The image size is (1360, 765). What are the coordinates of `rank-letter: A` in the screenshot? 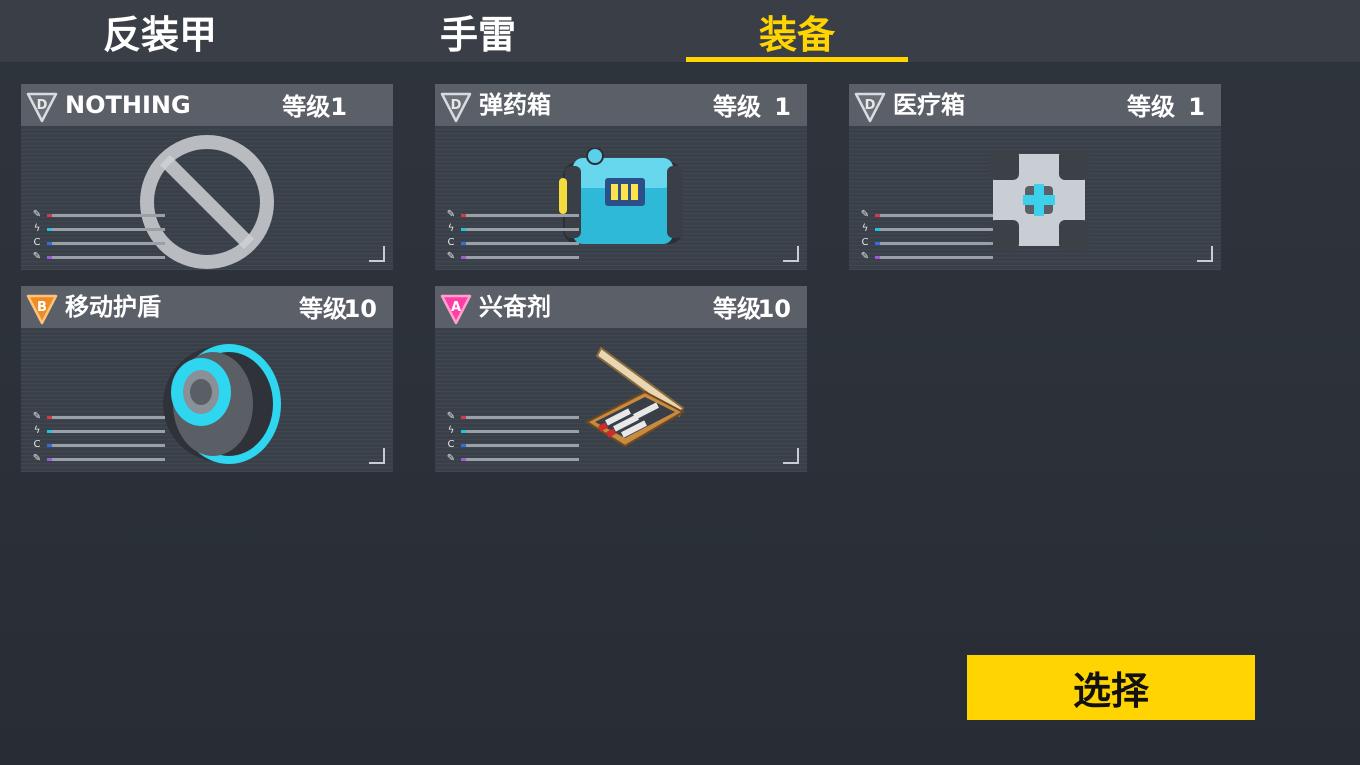 It's located at (456, 307).